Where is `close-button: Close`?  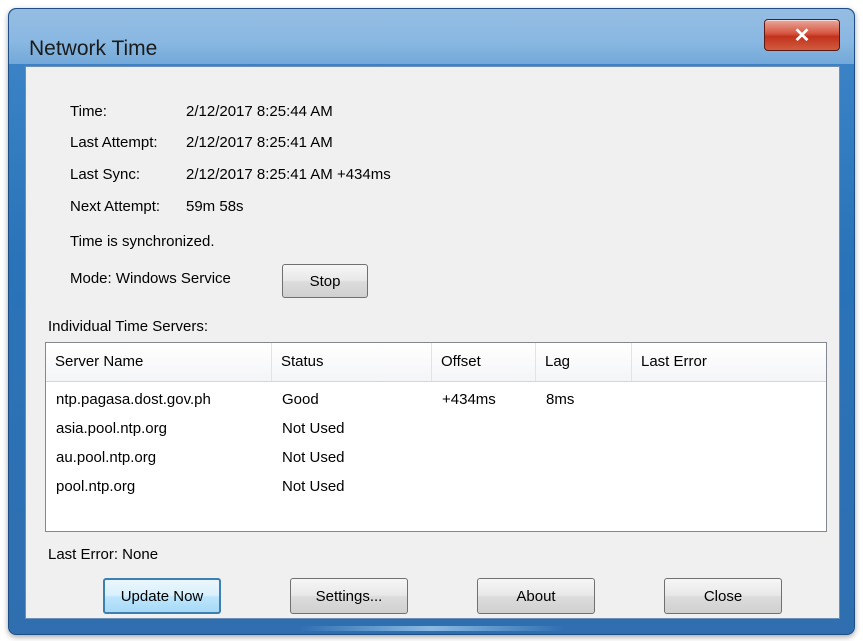
close-button: Close is located at coordinates (723, 596).